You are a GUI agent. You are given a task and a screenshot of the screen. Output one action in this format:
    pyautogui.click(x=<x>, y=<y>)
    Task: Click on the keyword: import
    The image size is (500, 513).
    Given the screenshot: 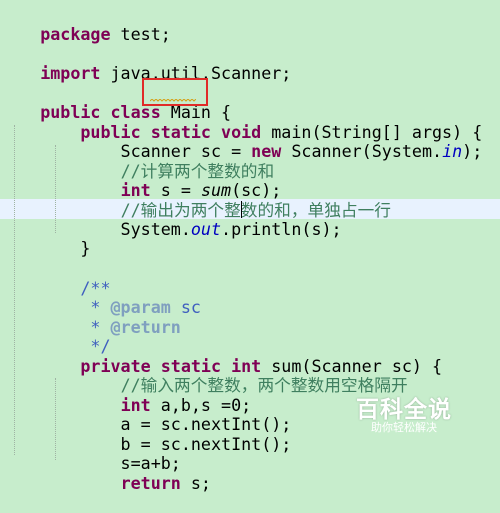 What is the action you would take?
    pyautogui.click(x=70, y=73)
    